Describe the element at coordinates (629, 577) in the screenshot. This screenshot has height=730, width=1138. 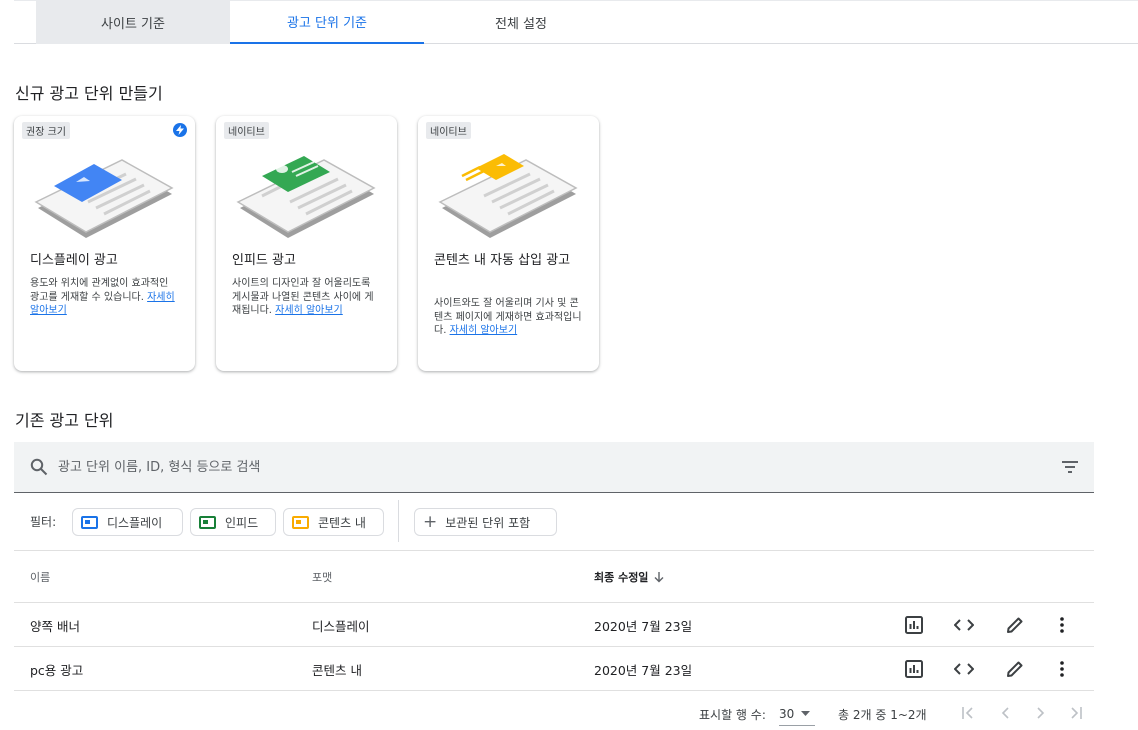
I see `column-header-modified: 최종 수정일` at that location.